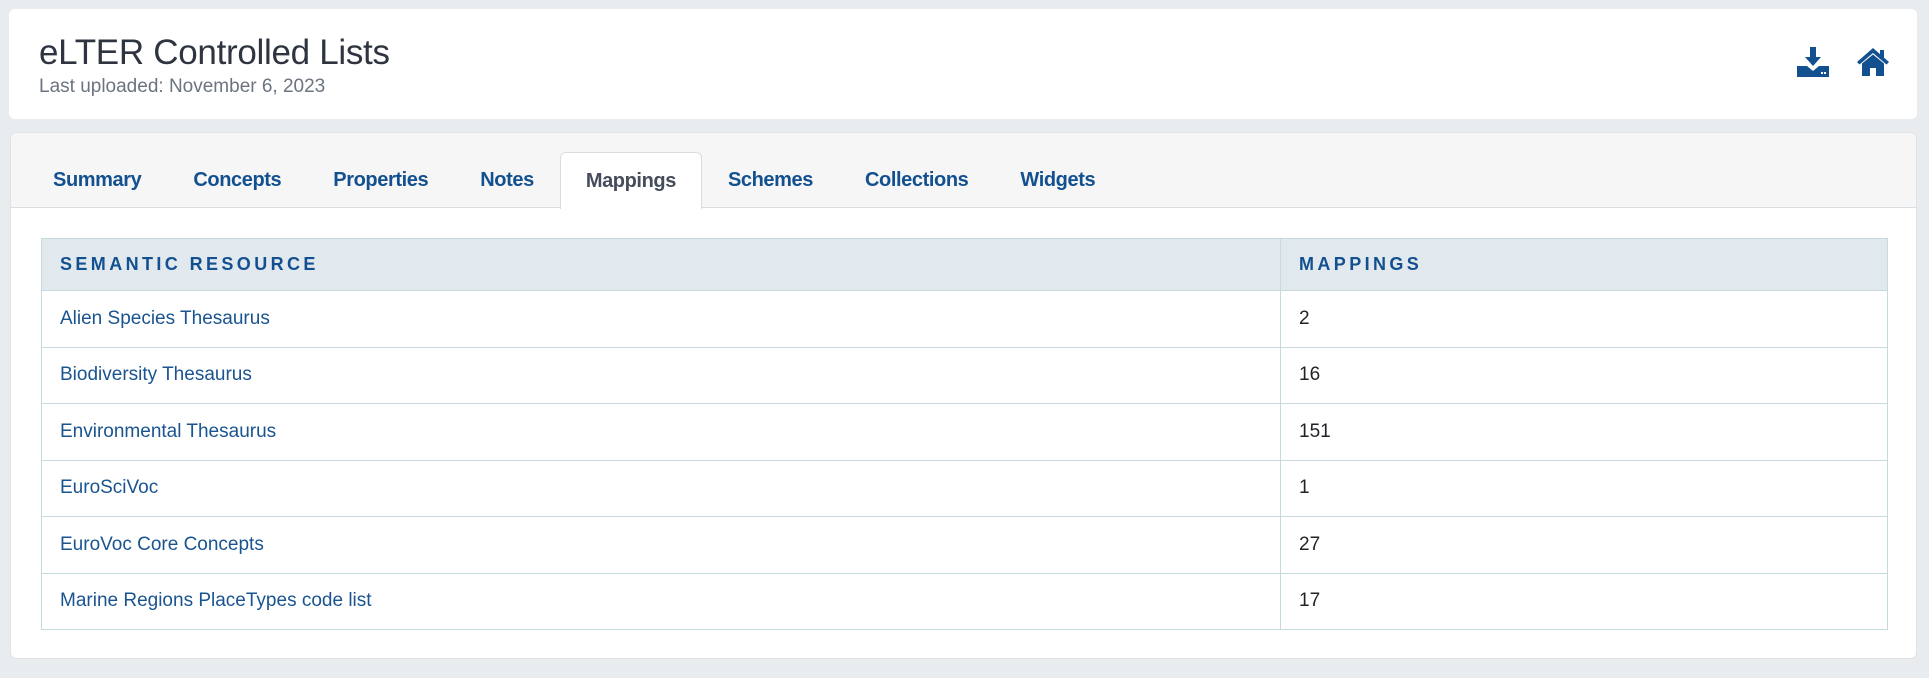 This screenshot has height=678, width=1929. I want to click on table-header-row: Semantic Resource Mappings, so click(964, 264).